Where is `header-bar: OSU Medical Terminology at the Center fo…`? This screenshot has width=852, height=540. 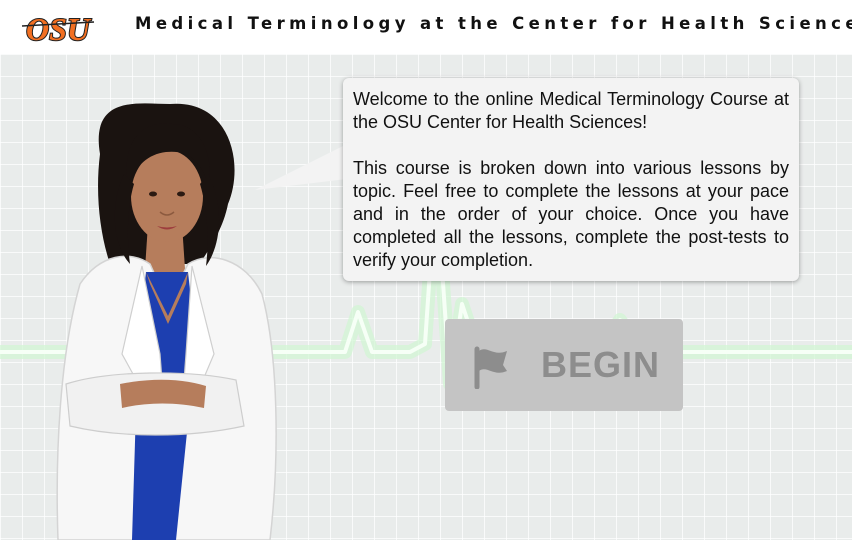 header-bar: OSU Medical Terminology at the Center fo… is located at coordinates (426, 27).